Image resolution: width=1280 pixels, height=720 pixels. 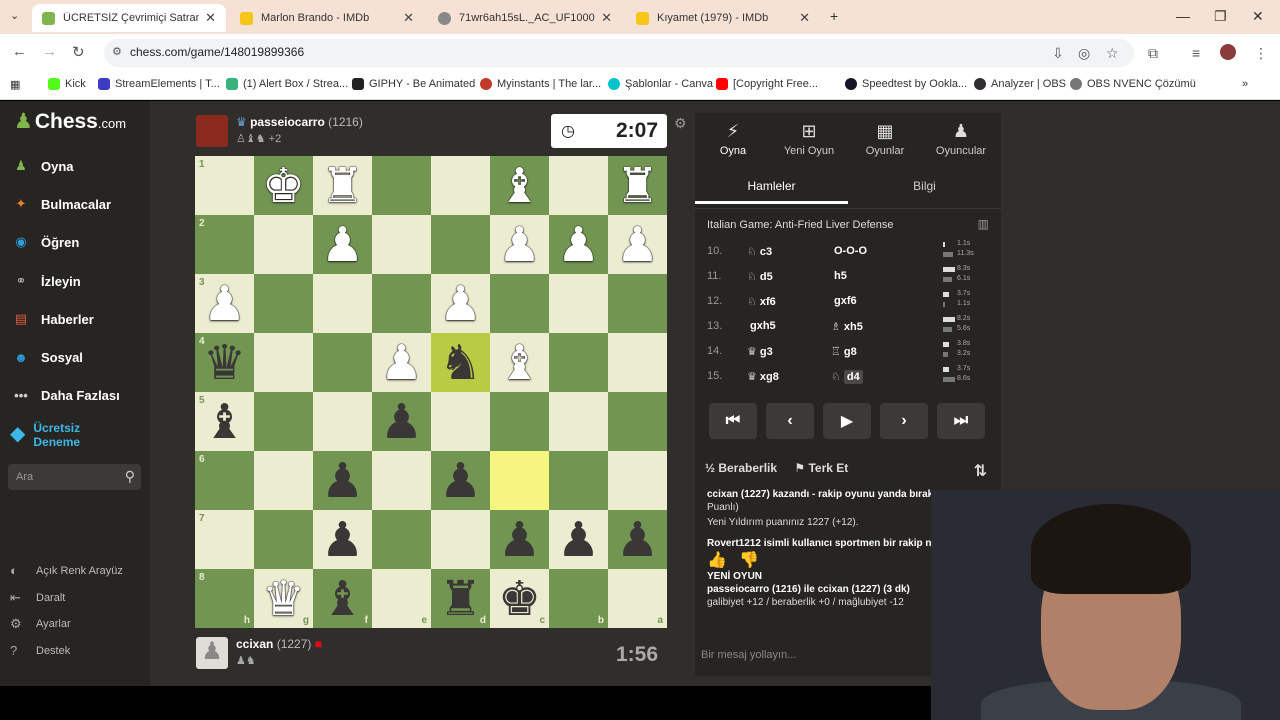 I want to click on bookmark-giphy: GIPHY - Be Animated, so click(x=413, y=84).